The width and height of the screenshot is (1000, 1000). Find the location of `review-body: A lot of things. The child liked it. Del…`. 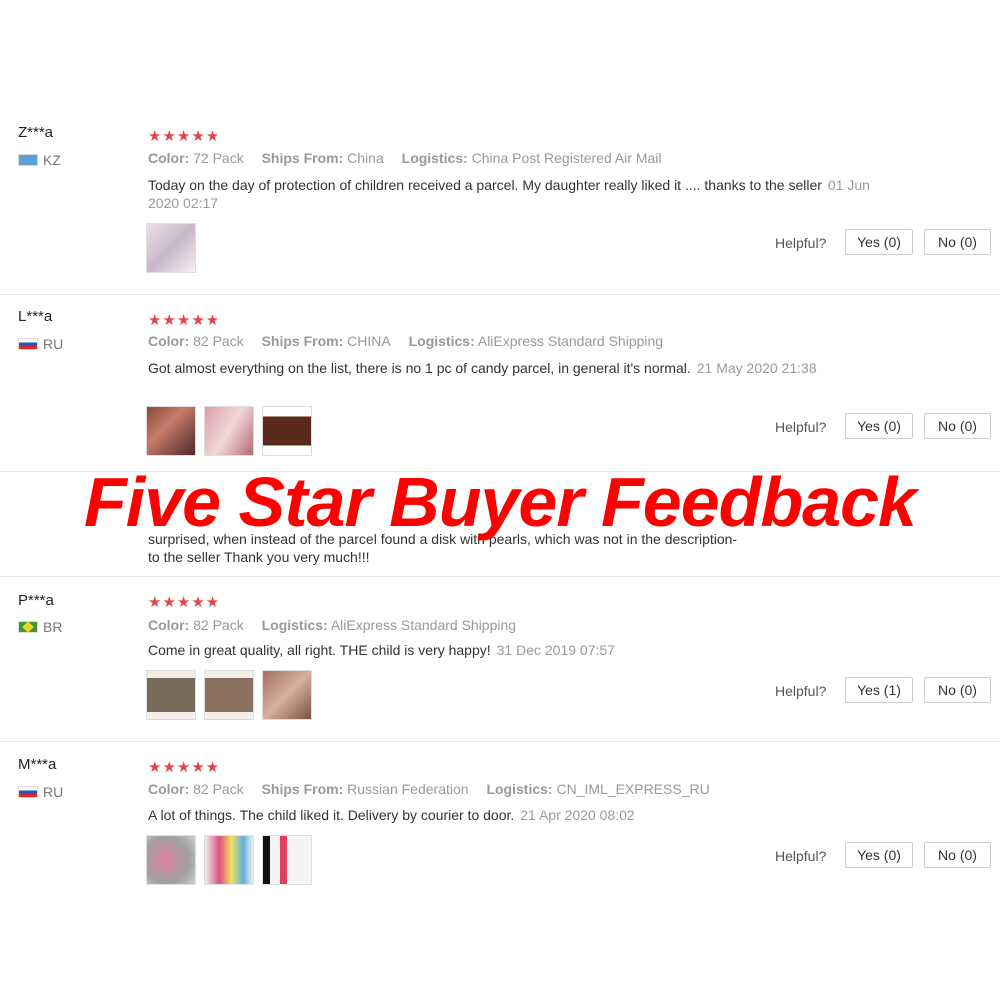

review-body: A lot of things. The child liked it. Del… is located at coordinates (331, 815).